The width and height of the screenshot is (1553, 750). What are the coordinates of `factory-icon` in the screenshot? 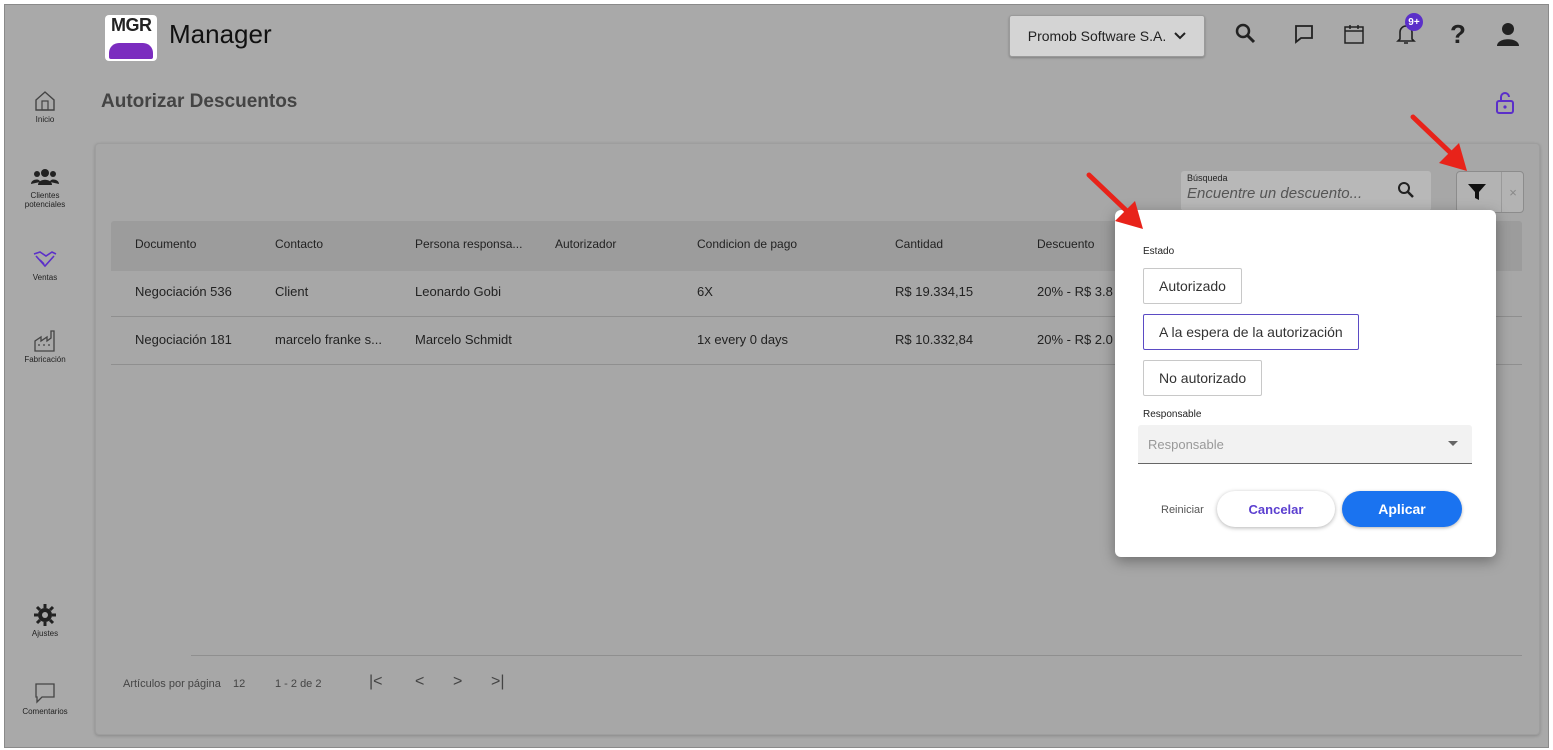 It's located at (45, 341).